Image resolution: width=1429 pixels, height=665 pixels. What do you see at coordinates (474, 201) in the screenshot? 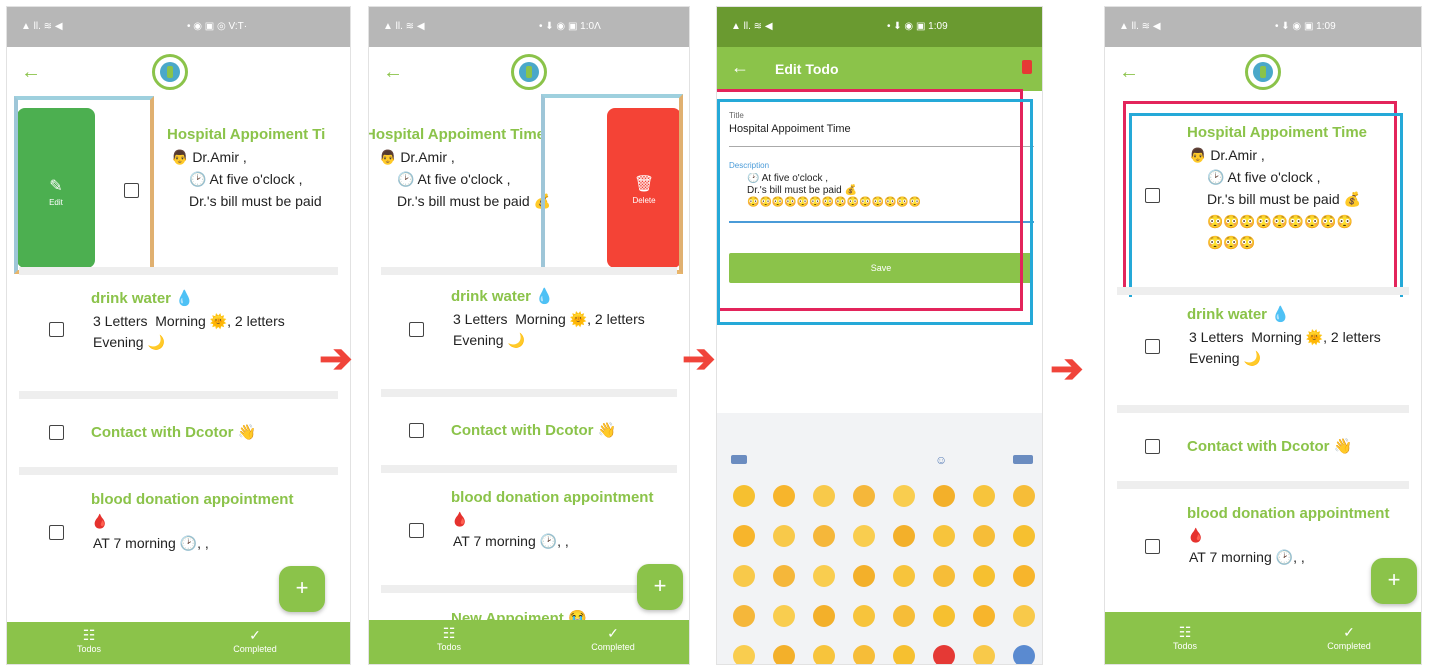
I see `todo-desc-line: Dr.'s bill must be paid 💰` at bounding box center [474, 201].